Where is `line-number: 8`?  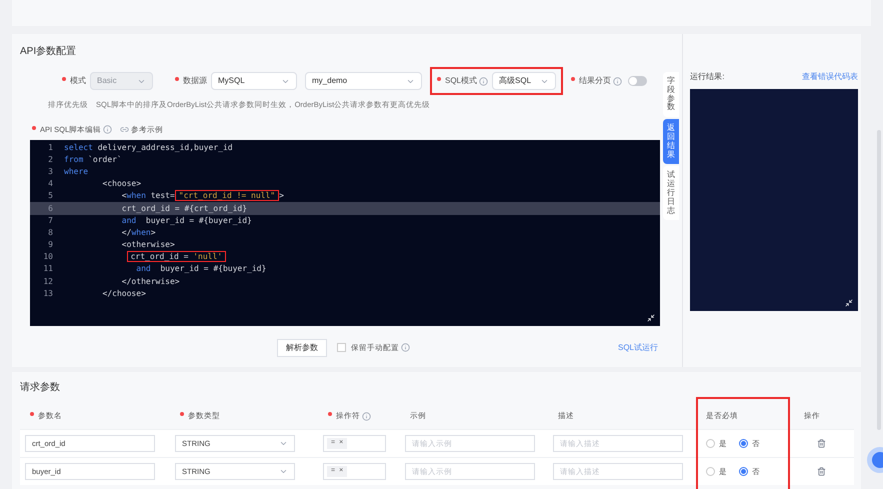 line-number: 8 is located at coordinates (50, 232).